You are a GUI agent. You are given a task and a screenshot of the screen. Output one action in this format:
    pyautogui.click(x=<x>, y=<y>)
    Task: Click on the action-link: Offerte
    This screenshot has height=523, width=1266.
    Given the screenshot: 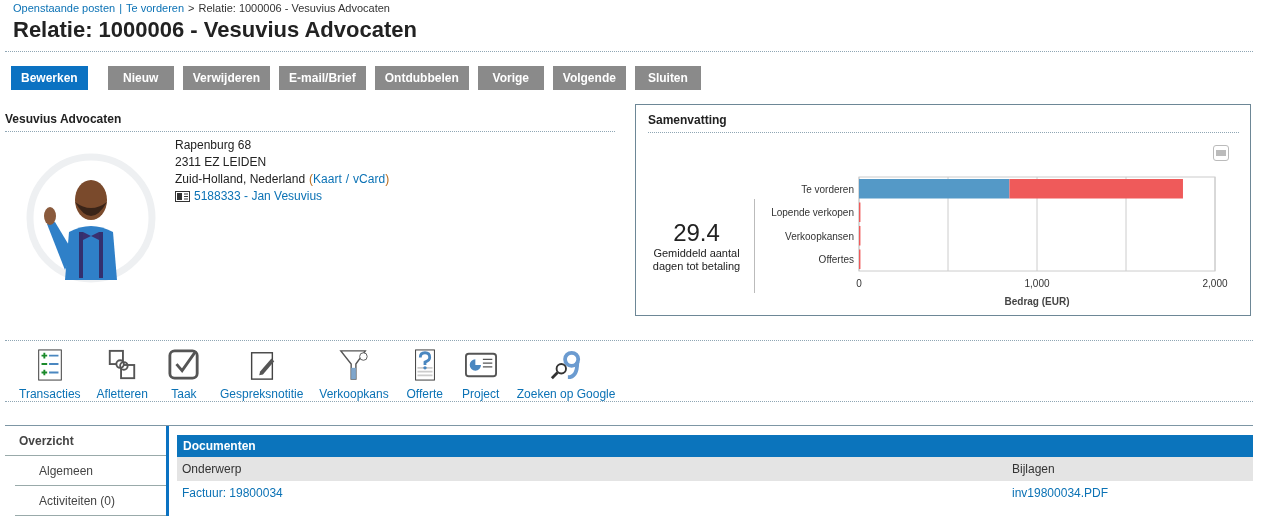 What is the action you would take?
    pyautogui.click(x=424, y=375)
    